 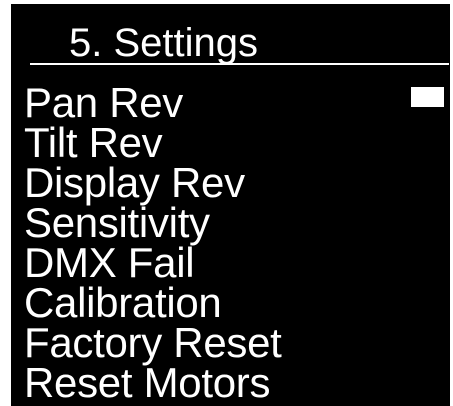 What do you see at coordinates (153, 343) in the screenshot?
I see `menu-item-factory-reset: Factory Reset` at bounding box center [153, 343].